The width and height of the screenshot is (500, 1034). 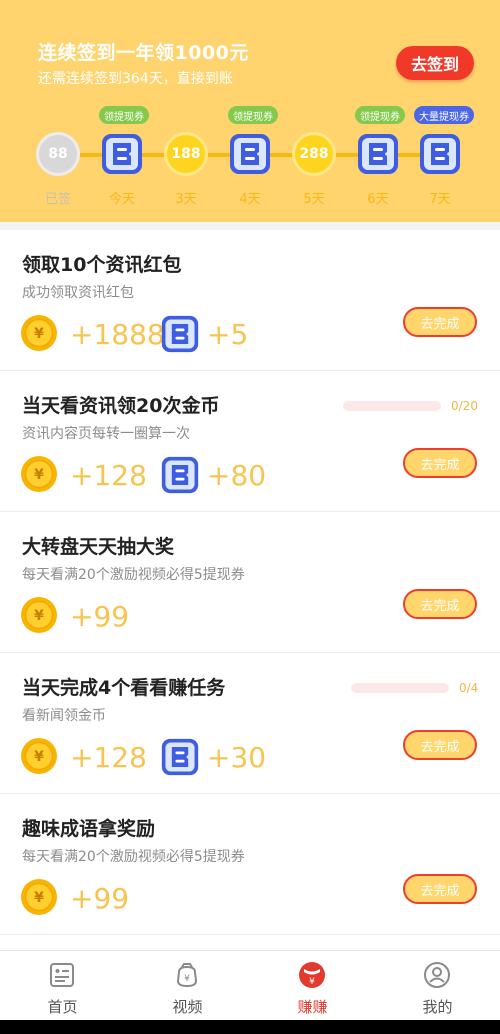 What do you see at coordinates (121, 406) in the screenshot?
I see `task-title: 当天看资讯领20次金币` at bounding box center [121, 406].